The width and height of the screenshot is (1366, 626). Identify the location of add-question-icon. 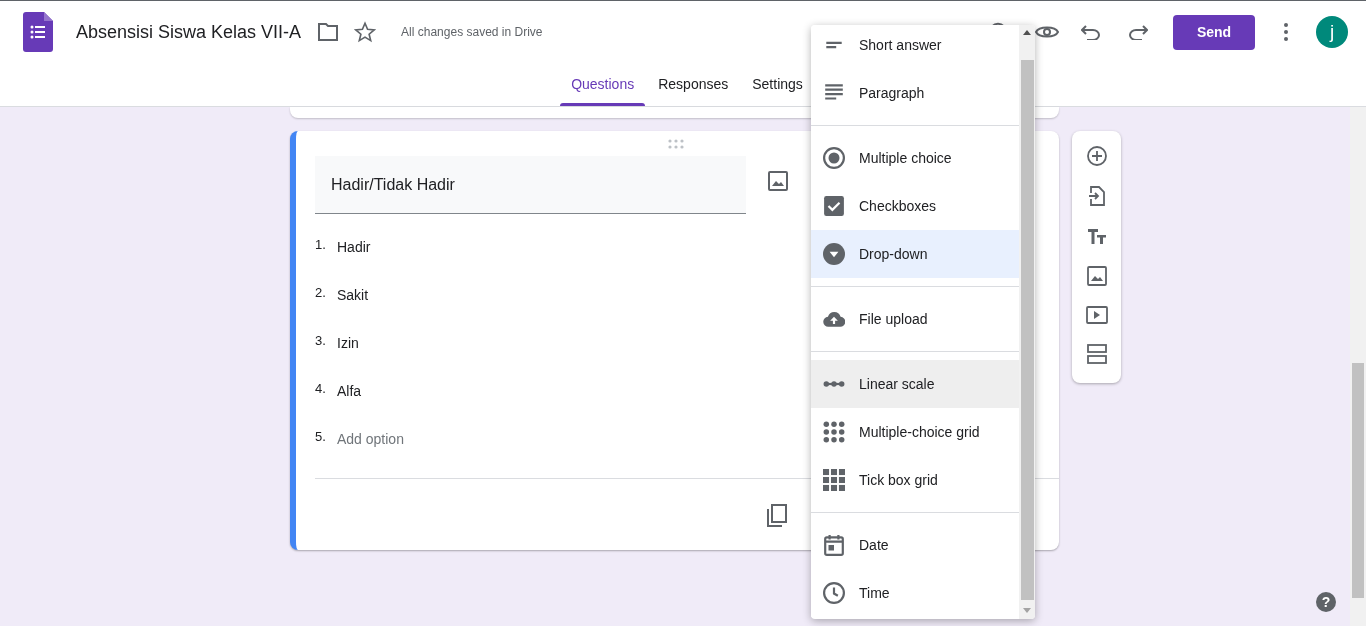
(1096, 156).